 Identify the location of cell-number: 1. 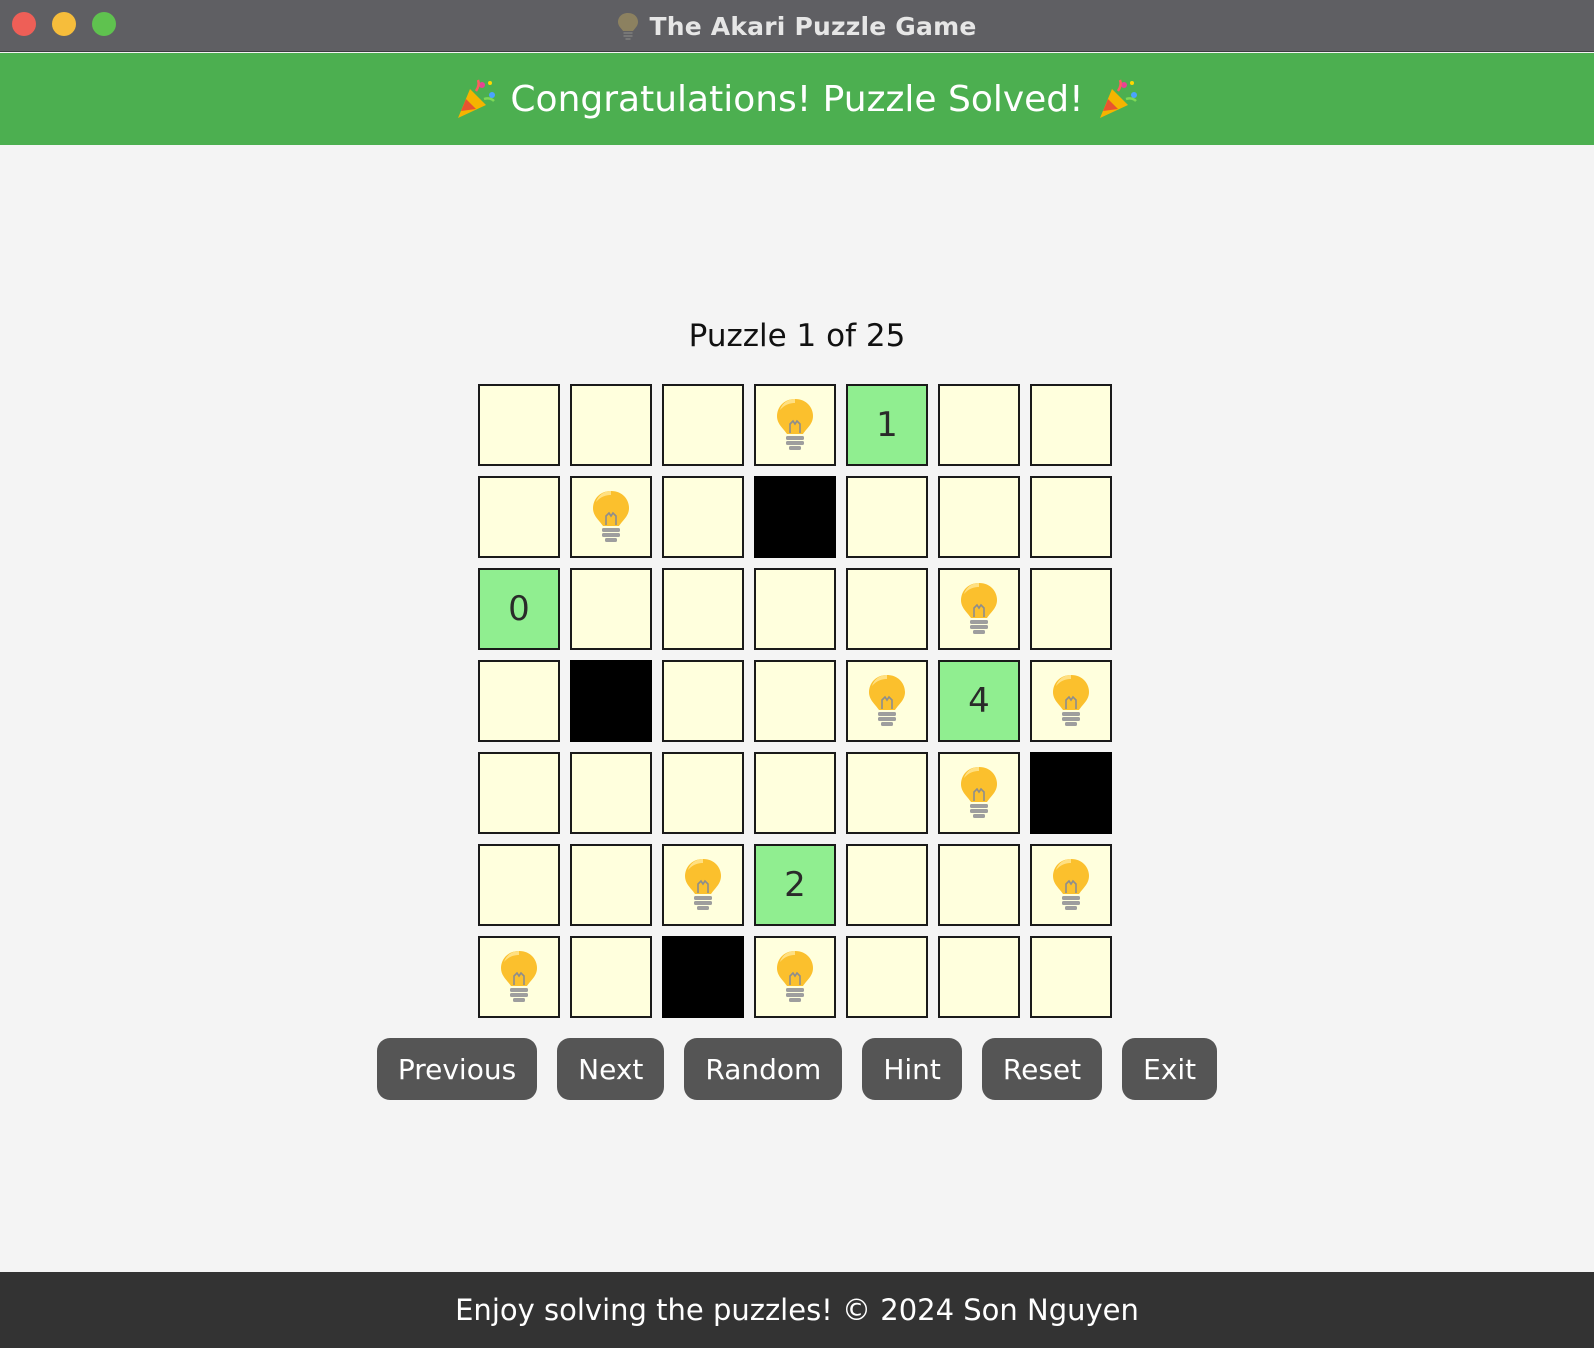
(887, 425).